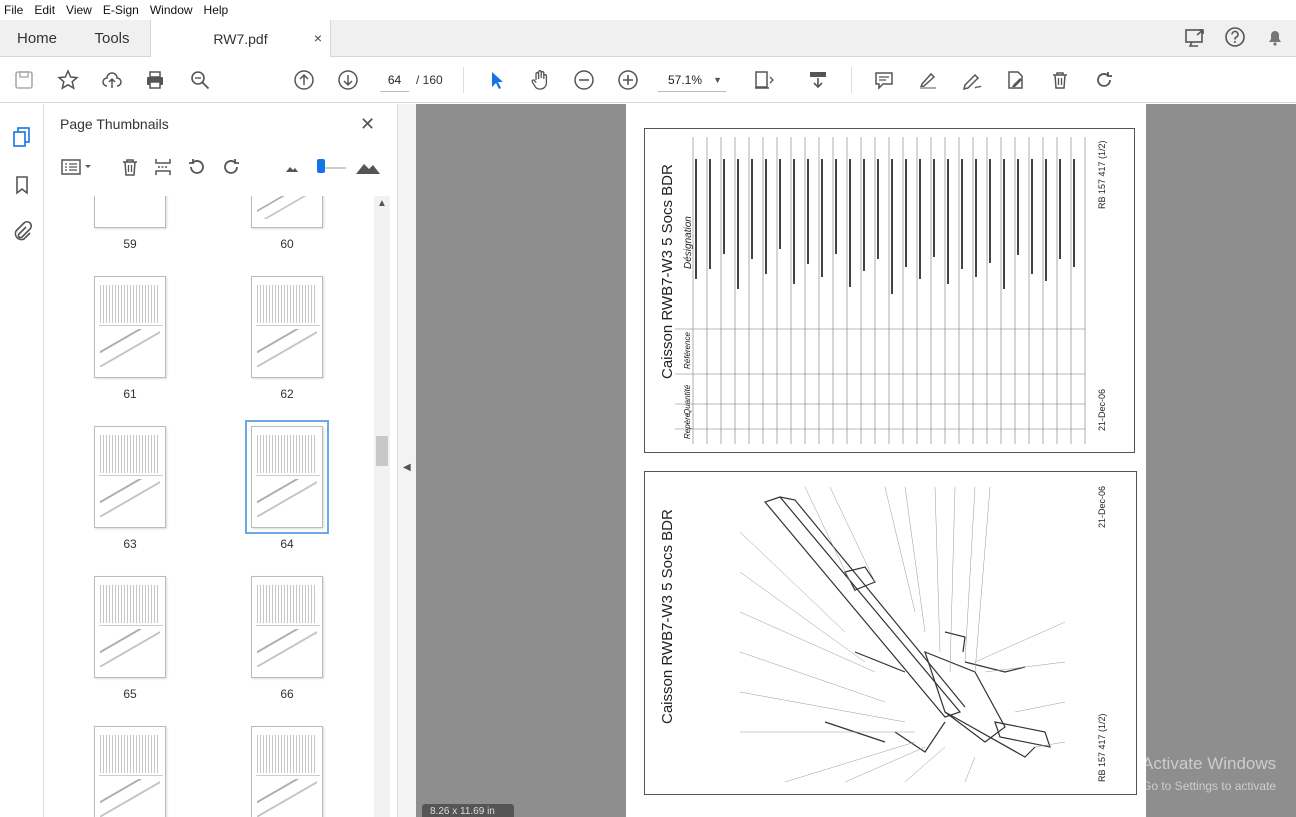 The height and width of the screenshot is (817, 1296). What do you see at coordinates (13, 10) in the screenshot?
I see `menu-file: File` at bounding box center [13, 10].